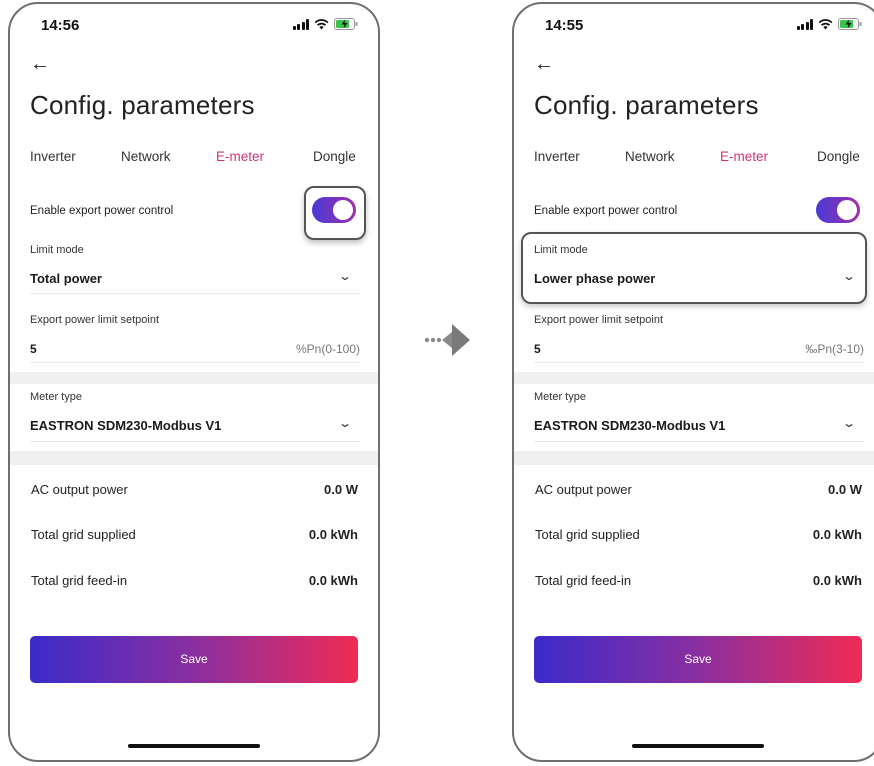 This screenshot has height=766, width=874. I want to click on export-power-toggle, so click(838, 210).